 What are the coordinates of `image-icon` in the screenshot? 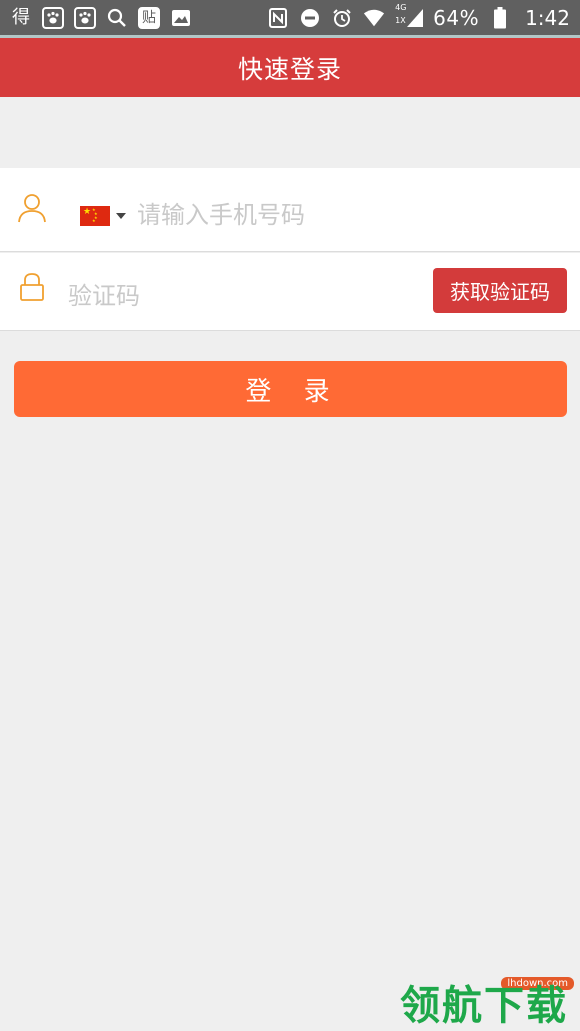 It's located at (181, 18).